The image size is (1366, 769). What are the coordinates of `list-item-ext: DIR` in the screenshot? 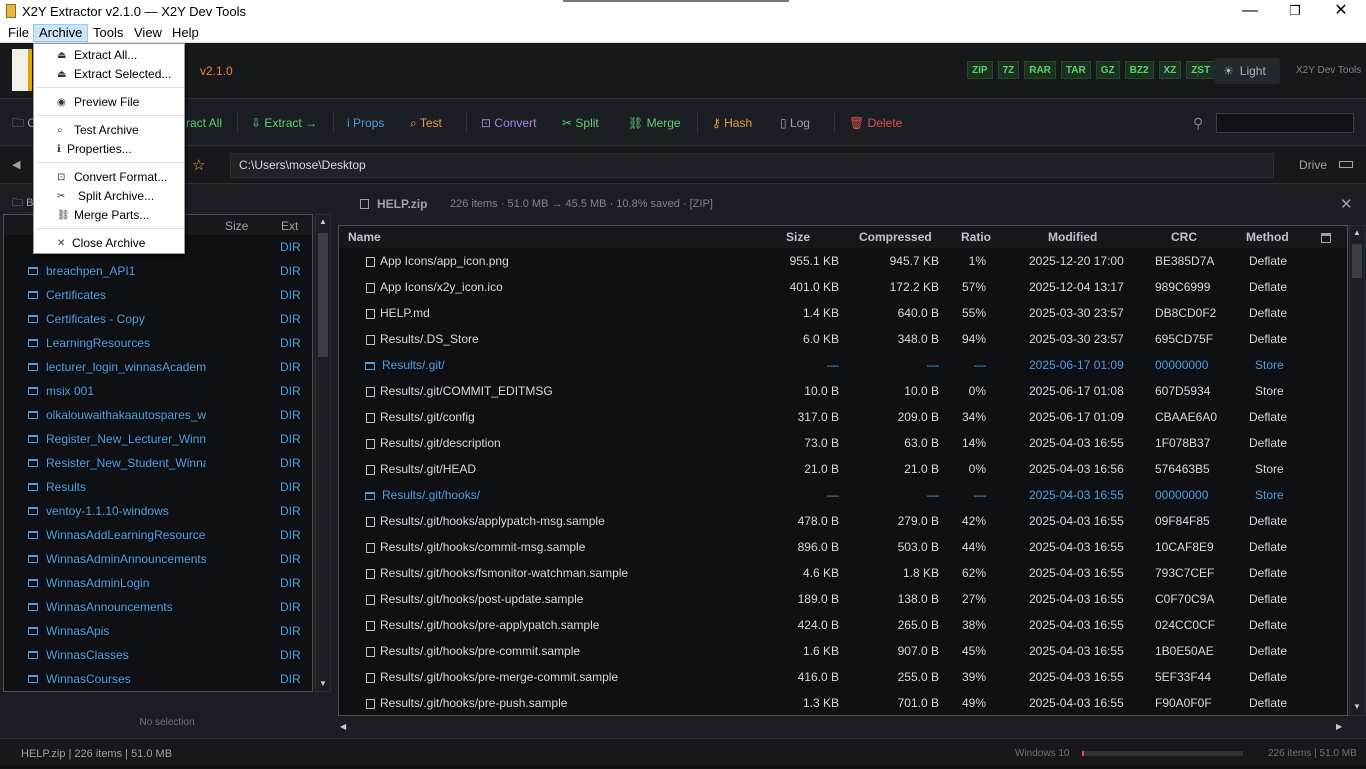 It's located at (290, 319).